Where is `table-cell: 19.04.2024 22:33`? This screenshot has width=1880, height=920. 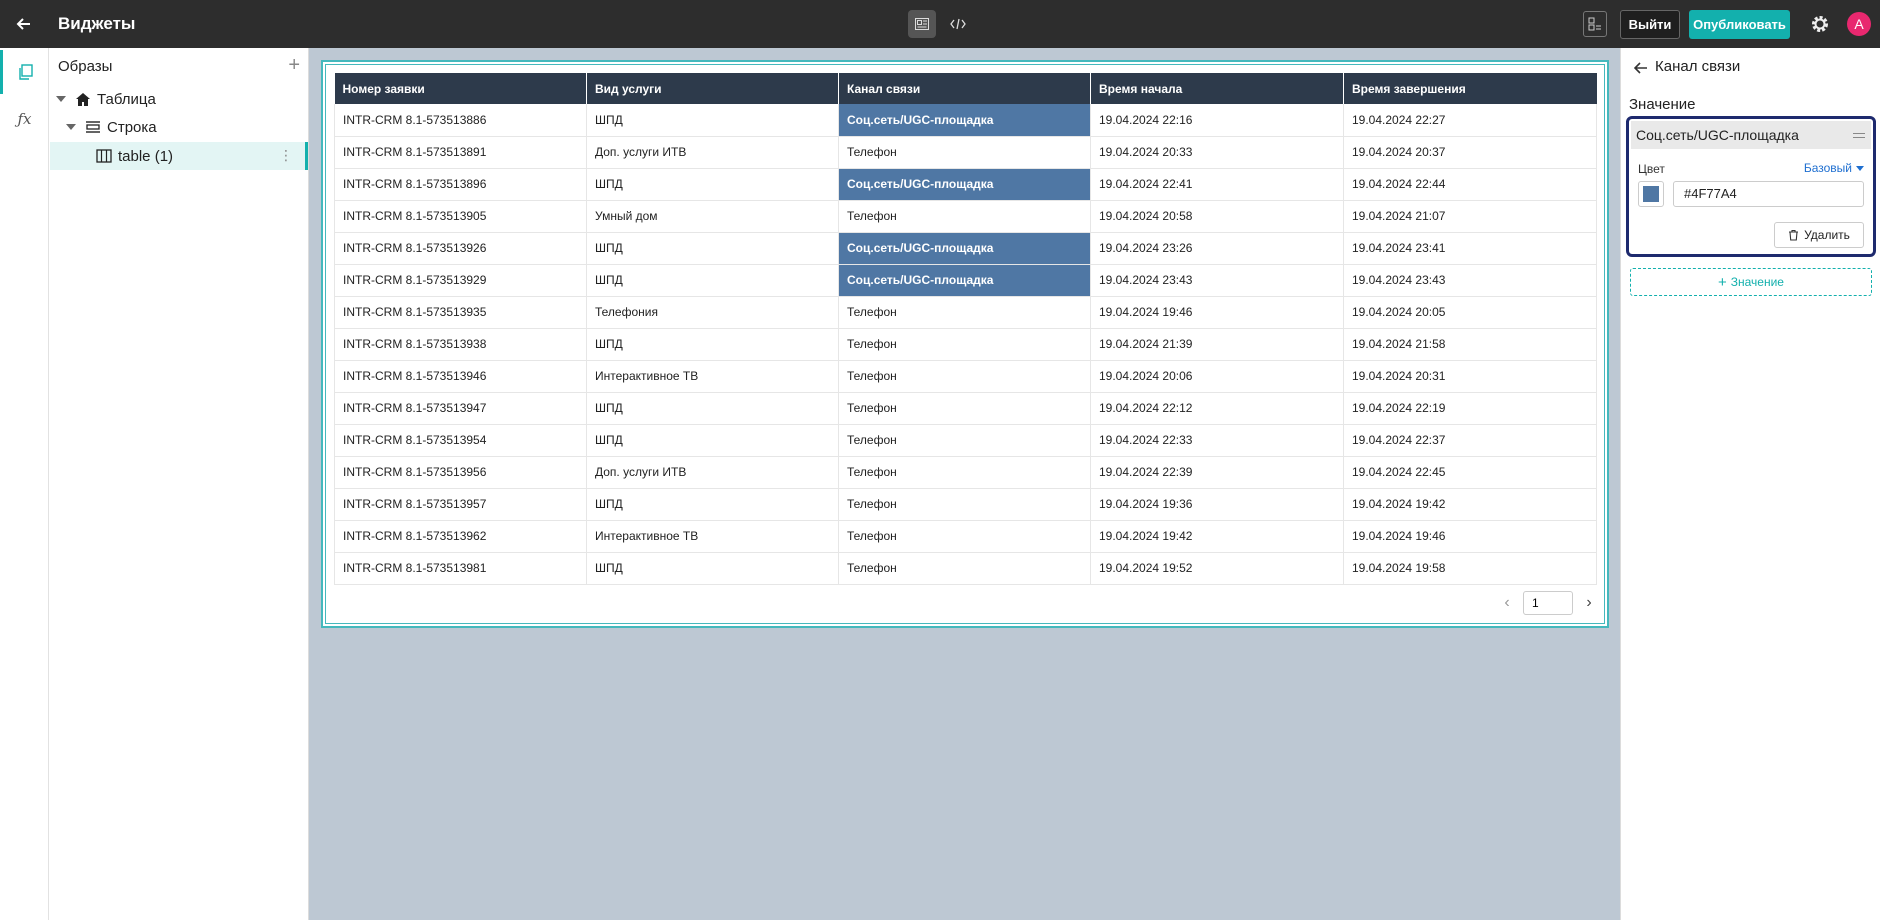
table-cell: 19.04.2024 22:33 is located at coordinates (1217, 440).